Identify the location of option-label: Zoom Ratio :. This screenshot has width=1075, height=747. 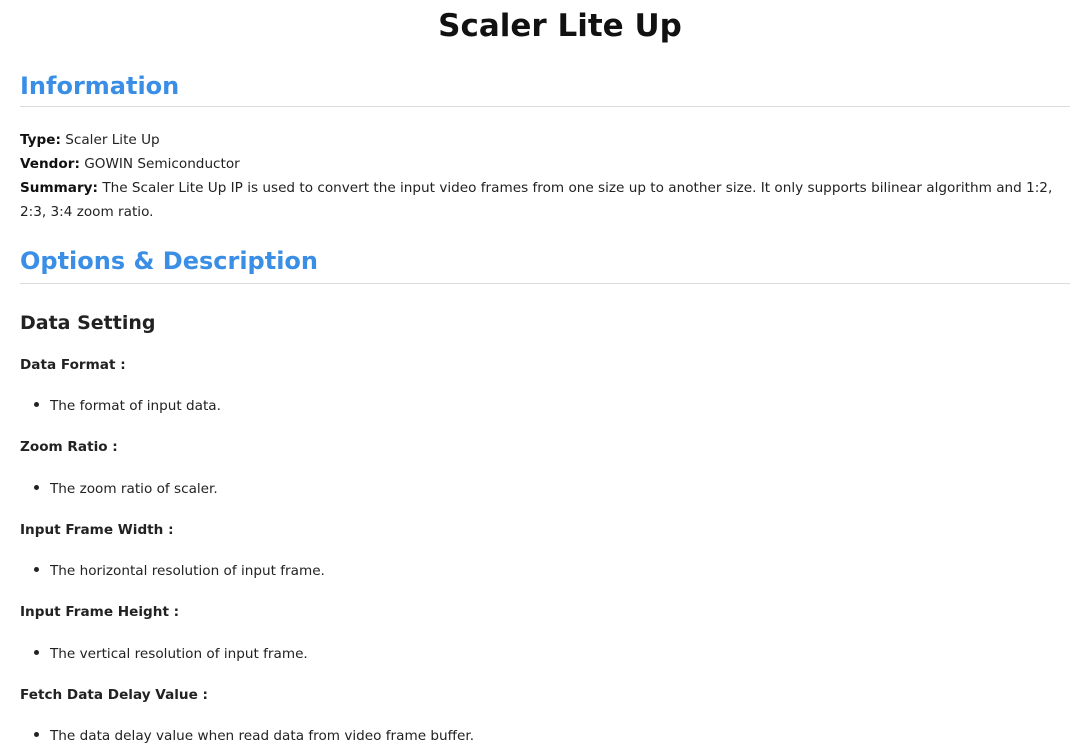
(69, 447).